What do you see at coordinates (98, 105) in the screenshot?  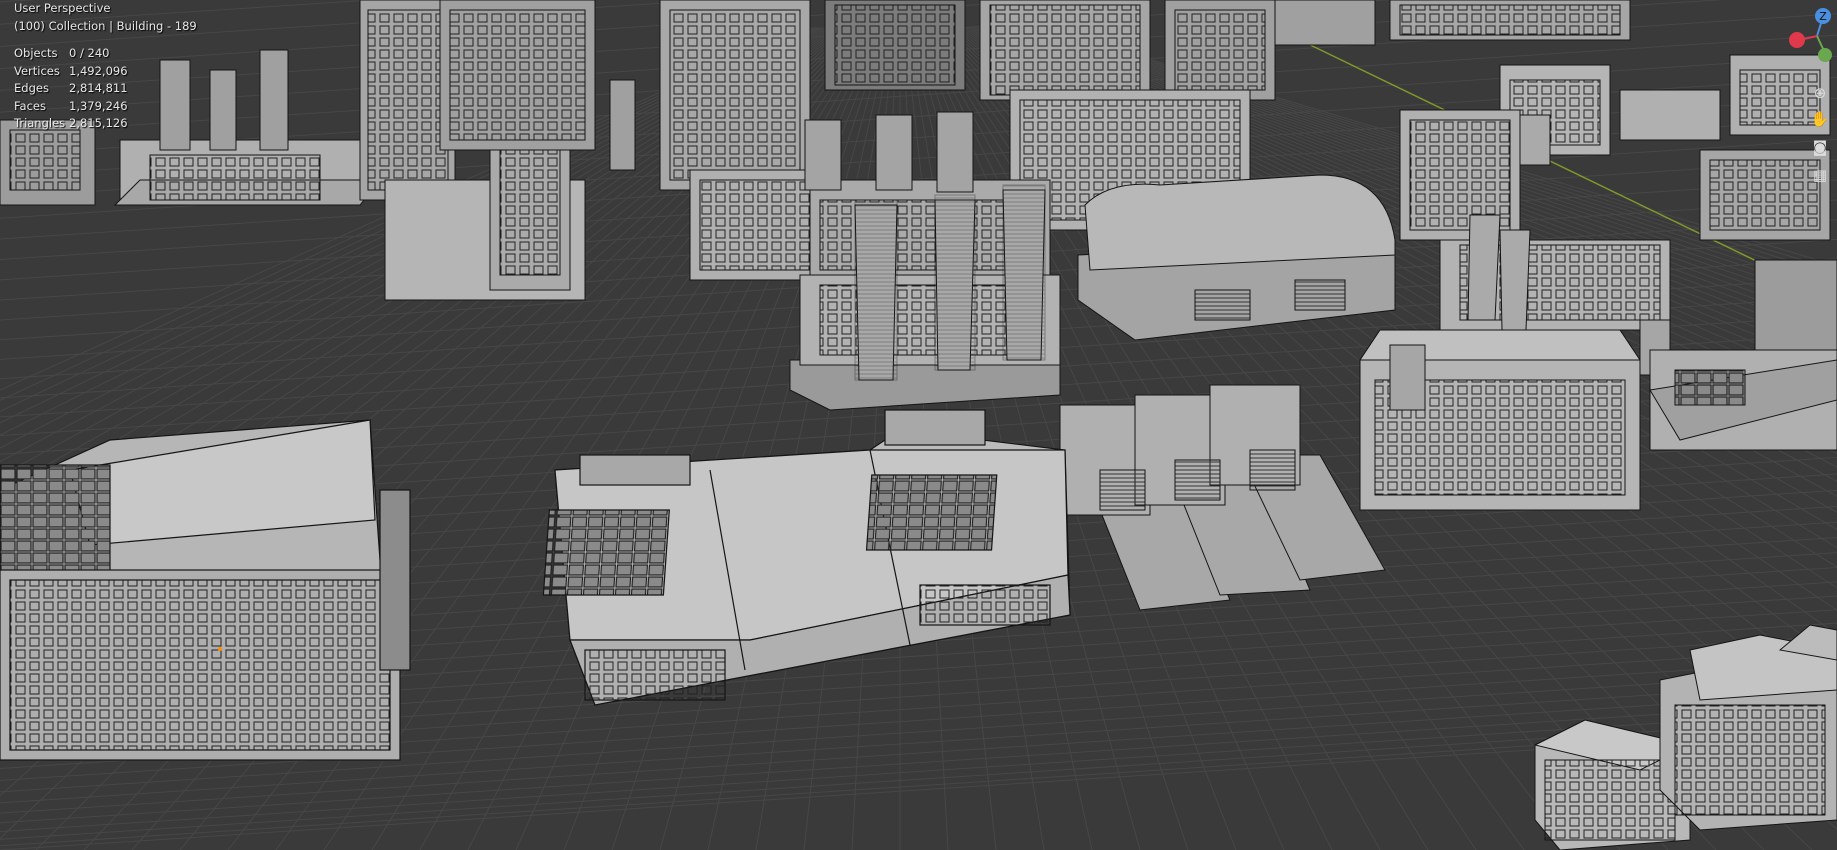 I see `stat-value: 1,379,246` at bounding box center [98, 105].